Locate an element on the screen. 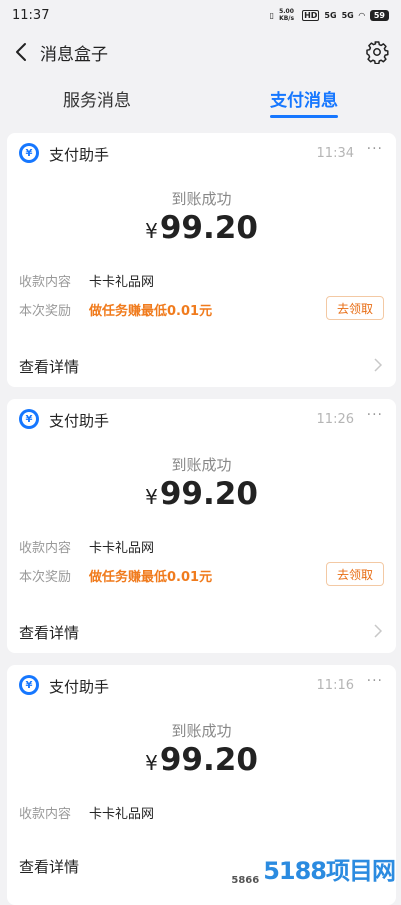 The image size is (401, 905). signal-5g-1: 5G is located at coordinates (330, 15).